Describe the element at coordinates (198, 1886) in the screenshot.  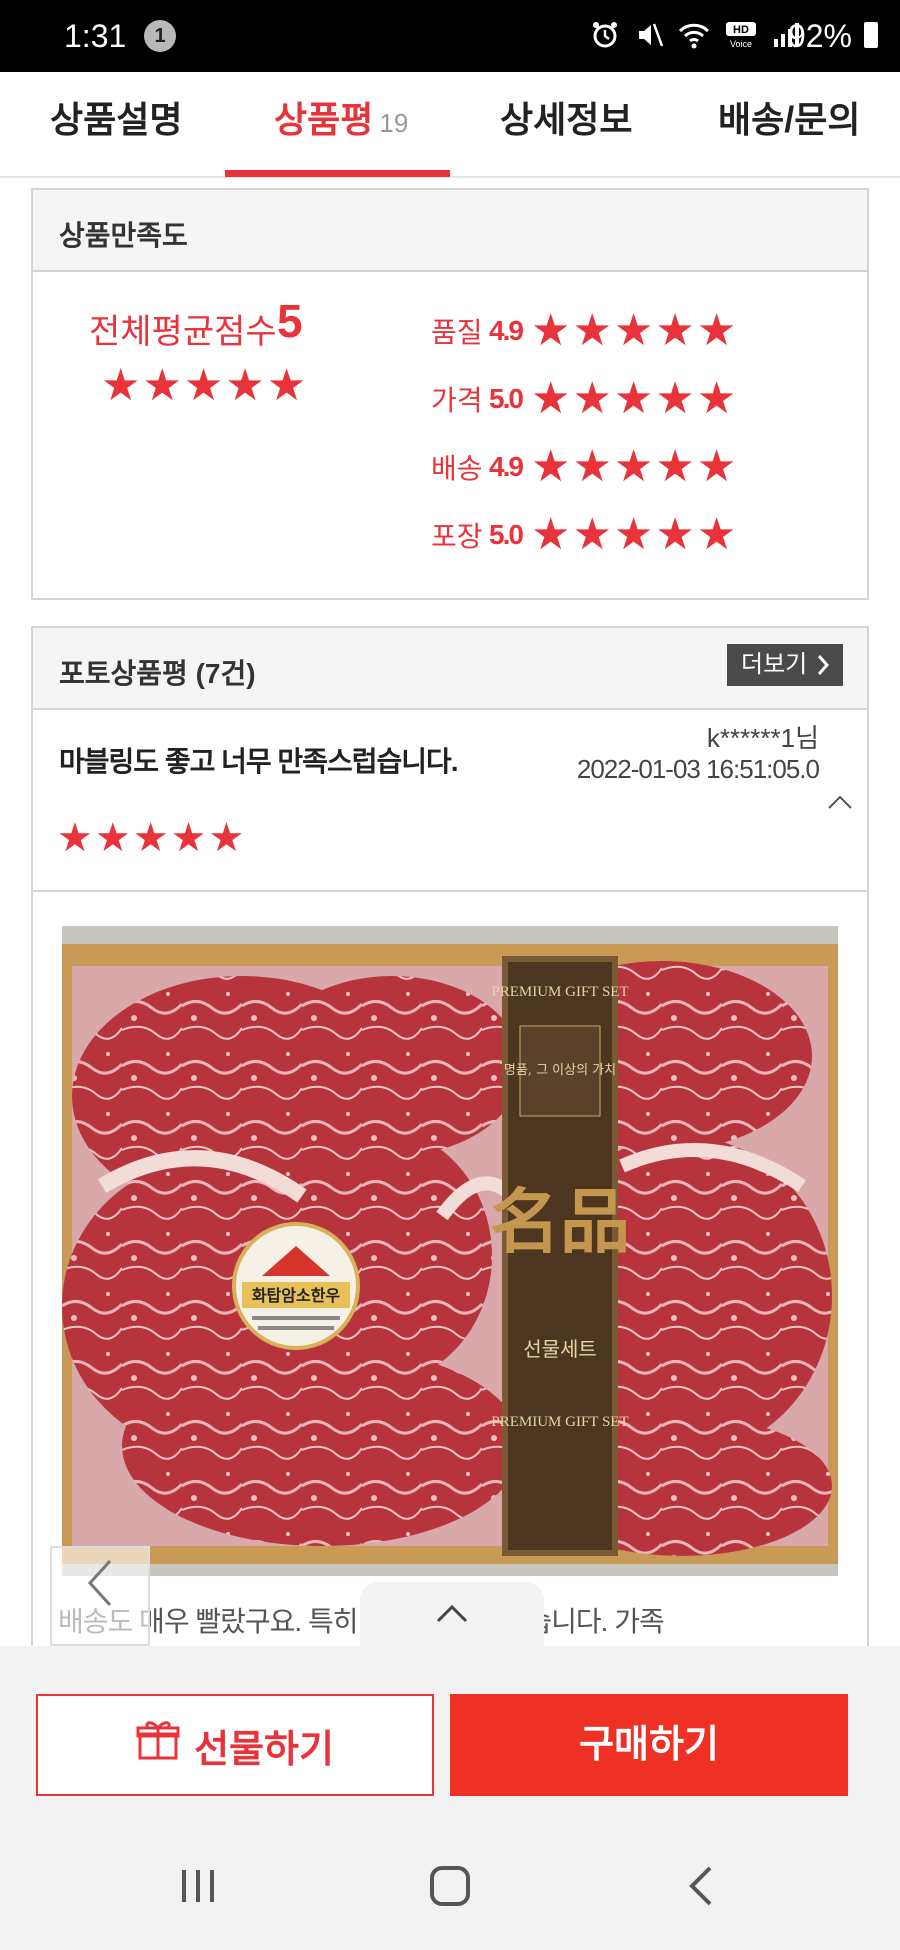
I see `recent-apps-icon` at that location.